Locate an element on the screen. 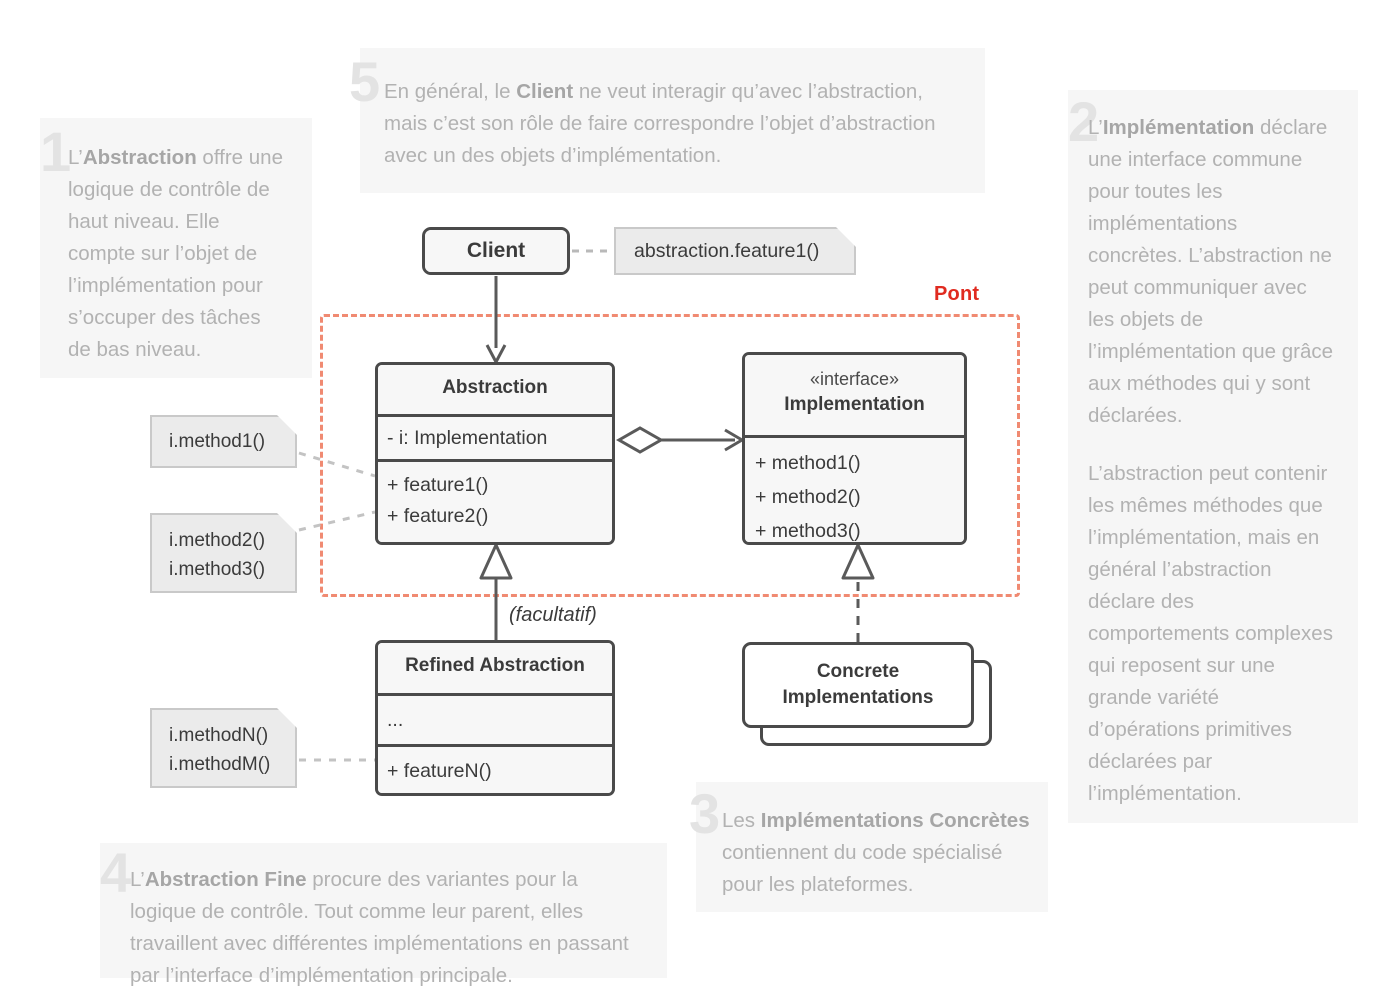 The height and width of the screenshot is (992, 1381). implementation-method-0: + method1() is located at coordinates (808, 463).